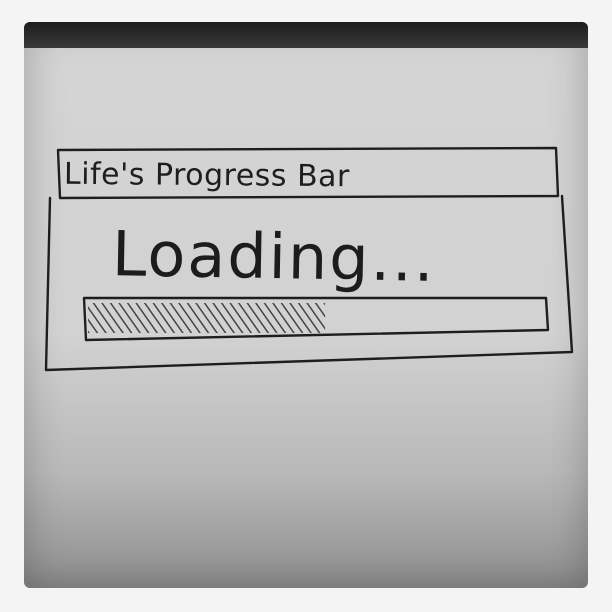 This screenshot has width=612, height=612. What do you see at coordinates (207, 318) in the screenshot?
I see `progress-fill` at bounding box center [207, 318].